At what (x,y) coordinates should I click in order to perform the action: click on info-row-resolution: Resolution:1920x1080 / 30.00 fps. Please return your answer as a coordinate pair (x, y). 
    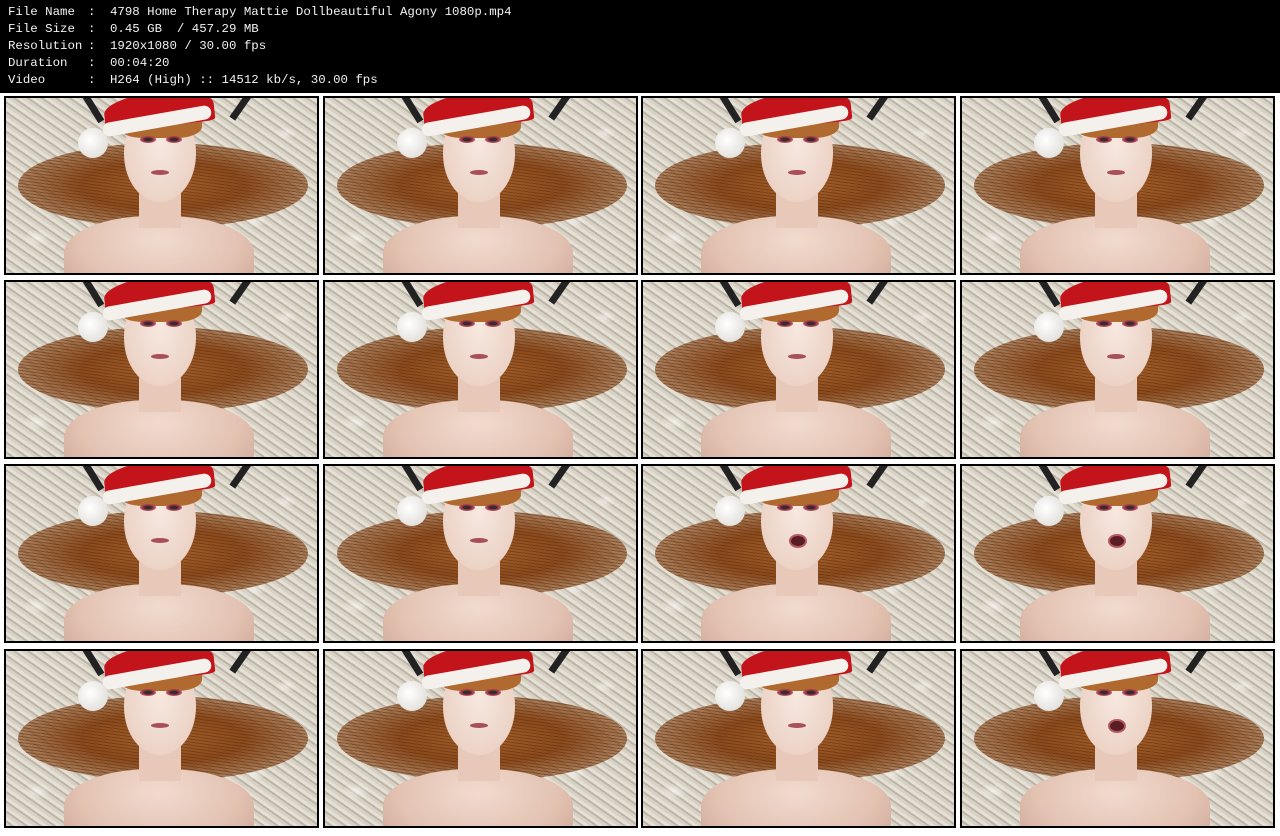
    Looking at the image, I should click on (640, 46).